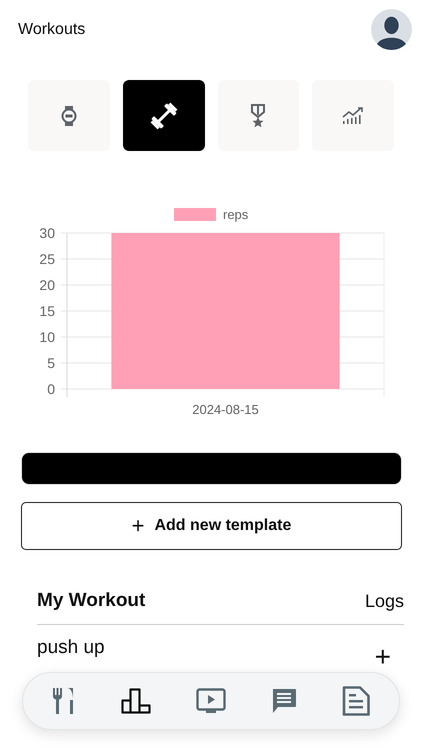 The height and width of the screenshot is (750, 422). I want to click on legend-label: reps, so click(236, 214).